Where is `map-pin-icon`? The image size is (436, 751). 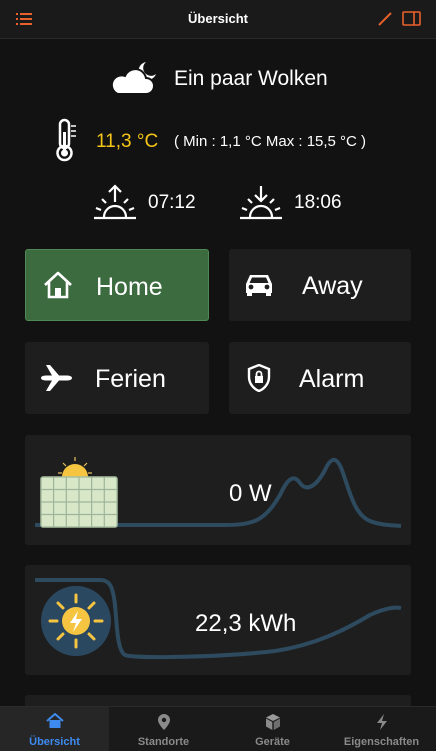
map-pin-icon is located at coordinates (164, 722).